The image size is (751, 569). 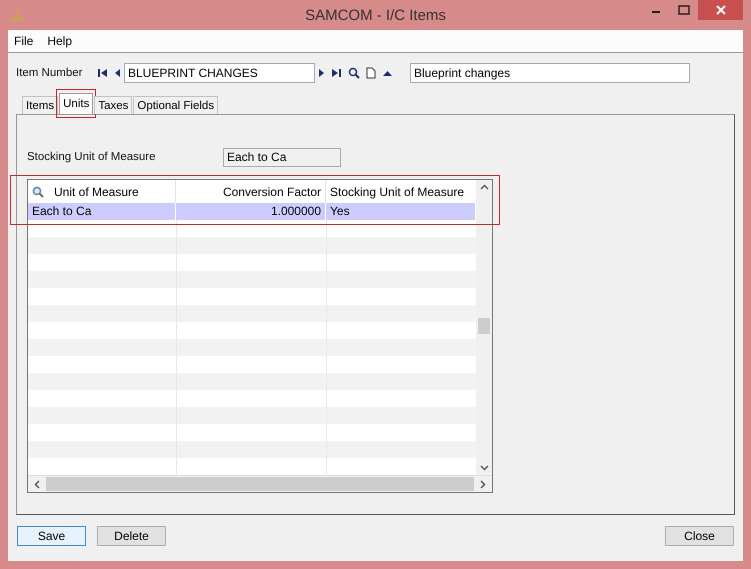 I want to click on tab: Optional Fields, so click(x=175, y=105).